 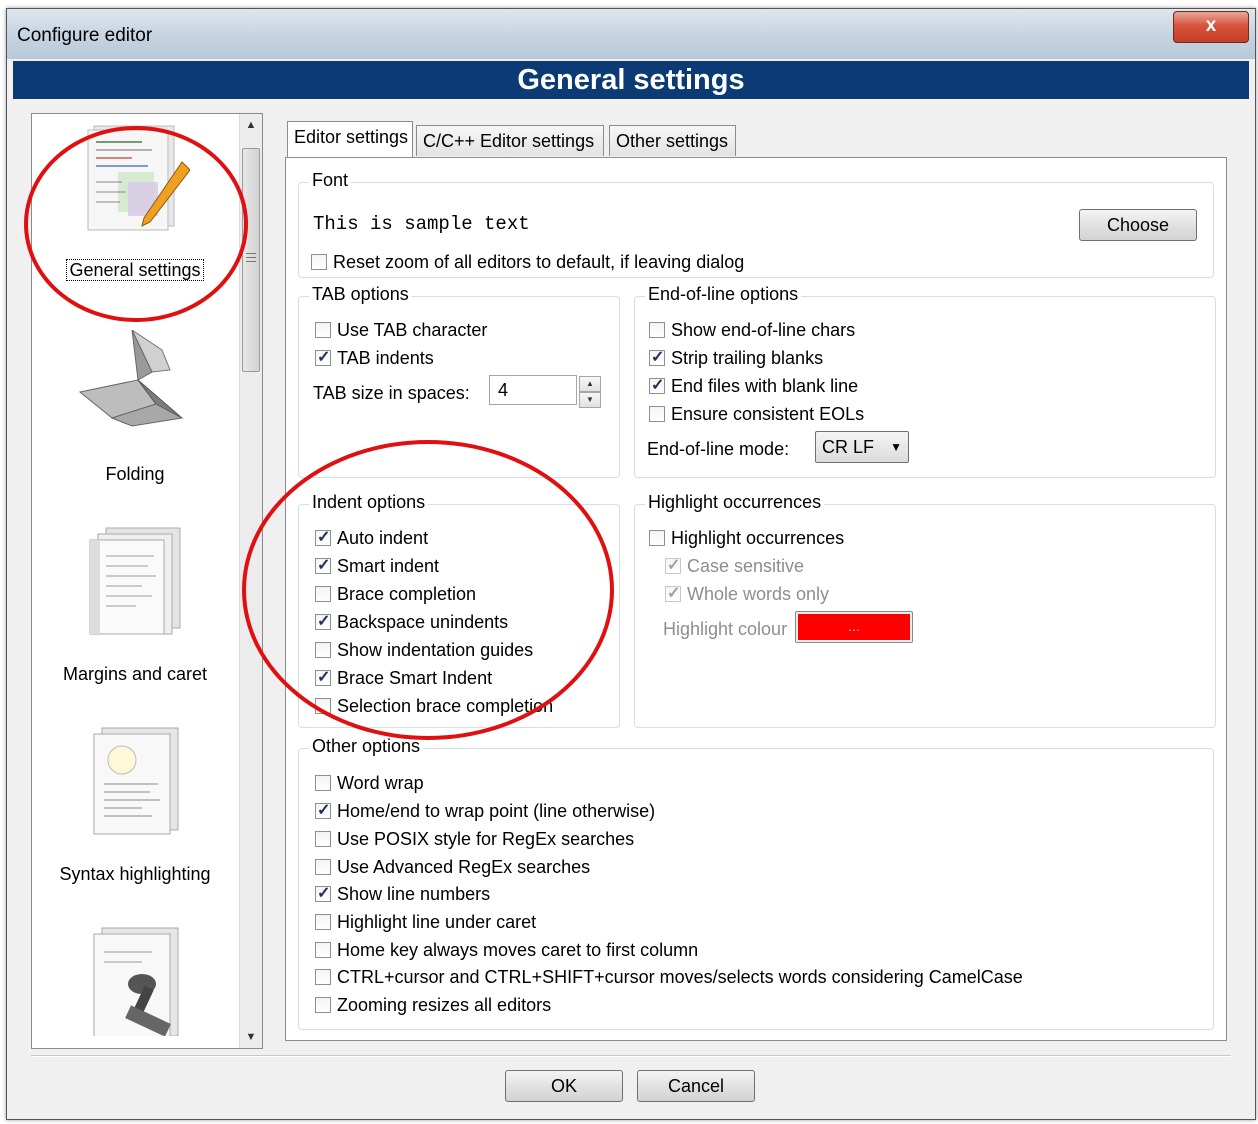 What do you see at coordinates (510, 140) in the screenshot?
I see `tab-cpp-editor-settings: C/C++ Editor settings` at bounding box center [510, 140].